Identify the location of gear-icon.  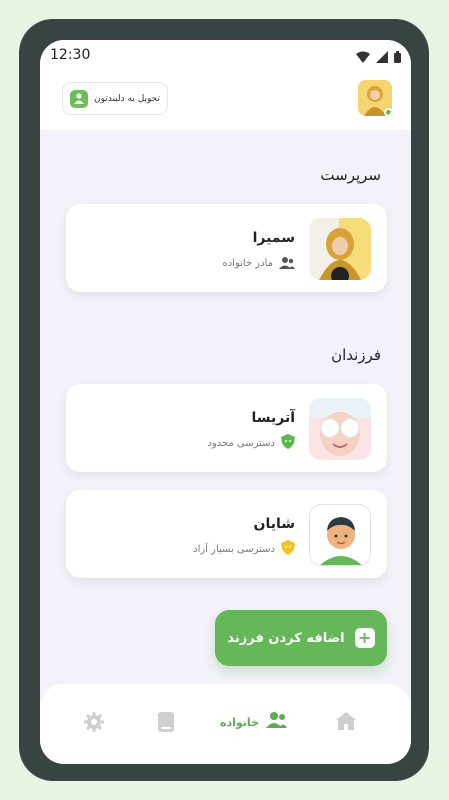
(94, 724).